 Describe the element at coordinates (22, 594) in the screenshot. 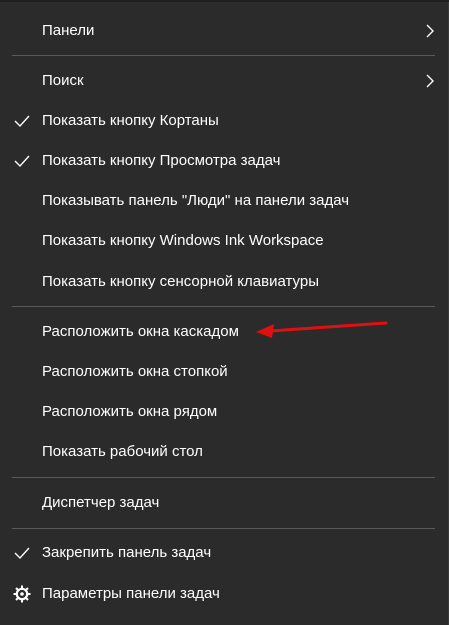

I see `gear-icon` at that location.